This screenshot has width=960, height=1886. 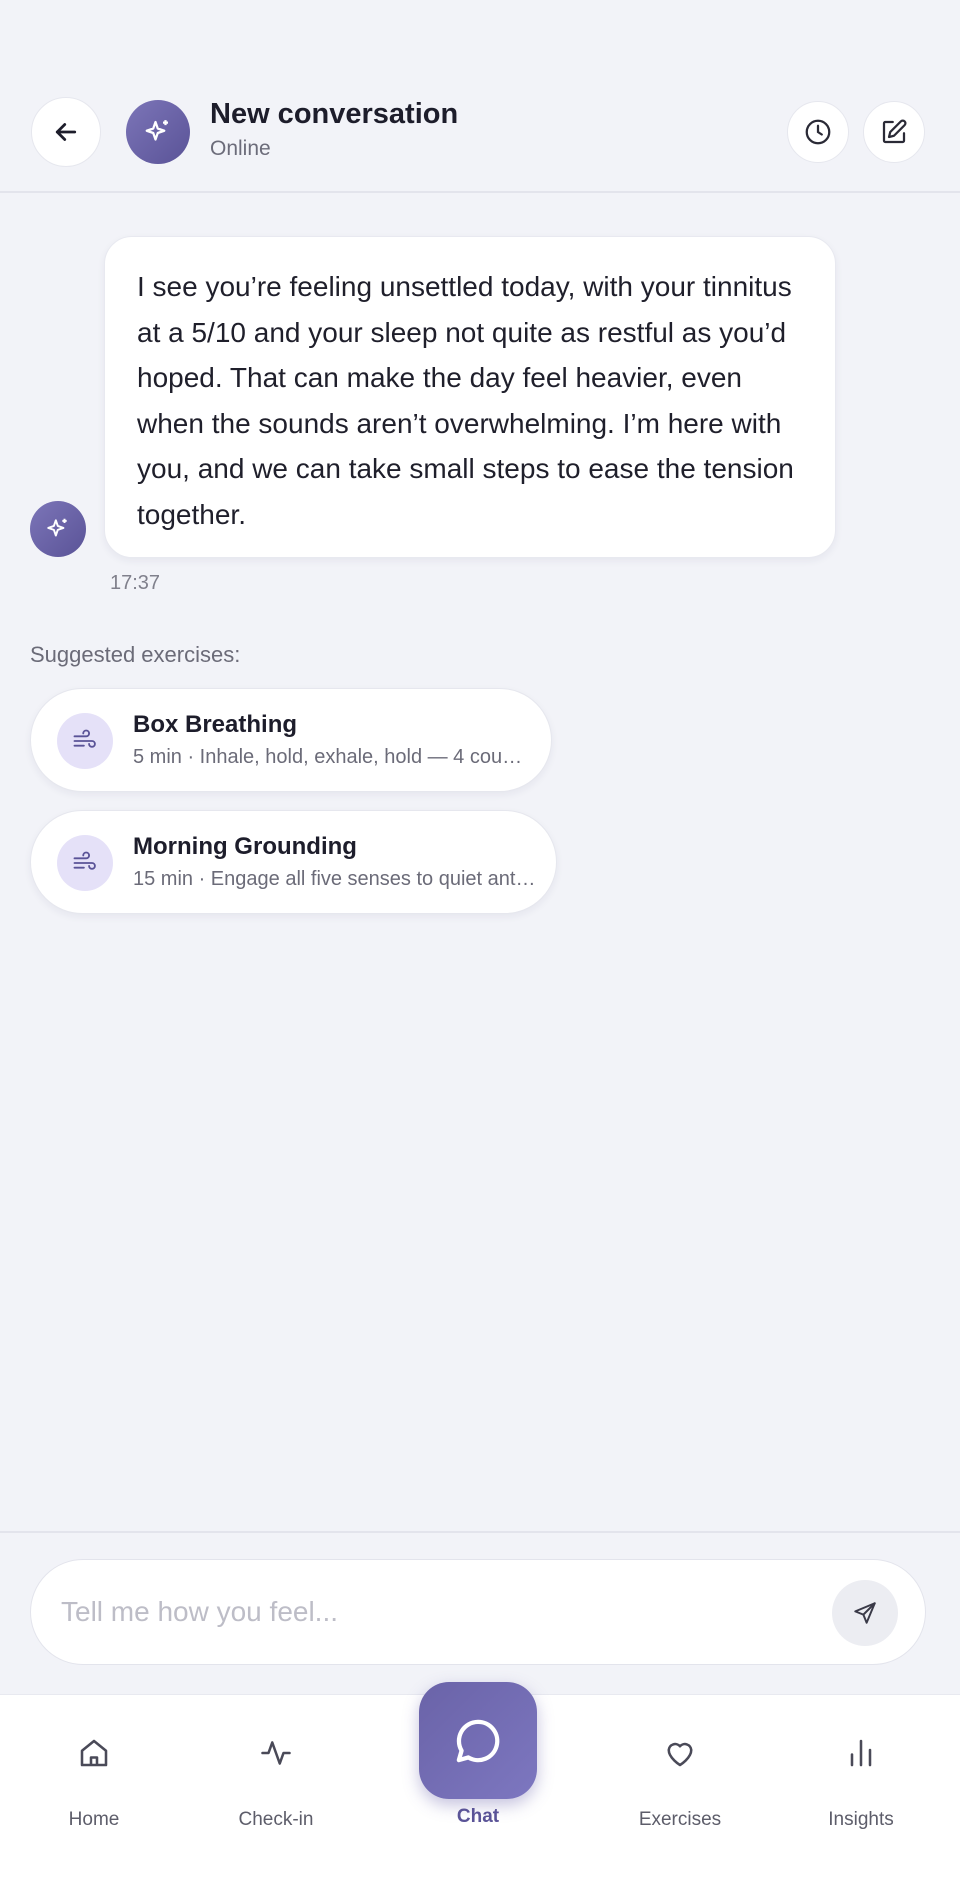 What do you see at coordinates (94, 1753) in the screenshot?
I see `home-icon` at bounding box center [94, 1753].